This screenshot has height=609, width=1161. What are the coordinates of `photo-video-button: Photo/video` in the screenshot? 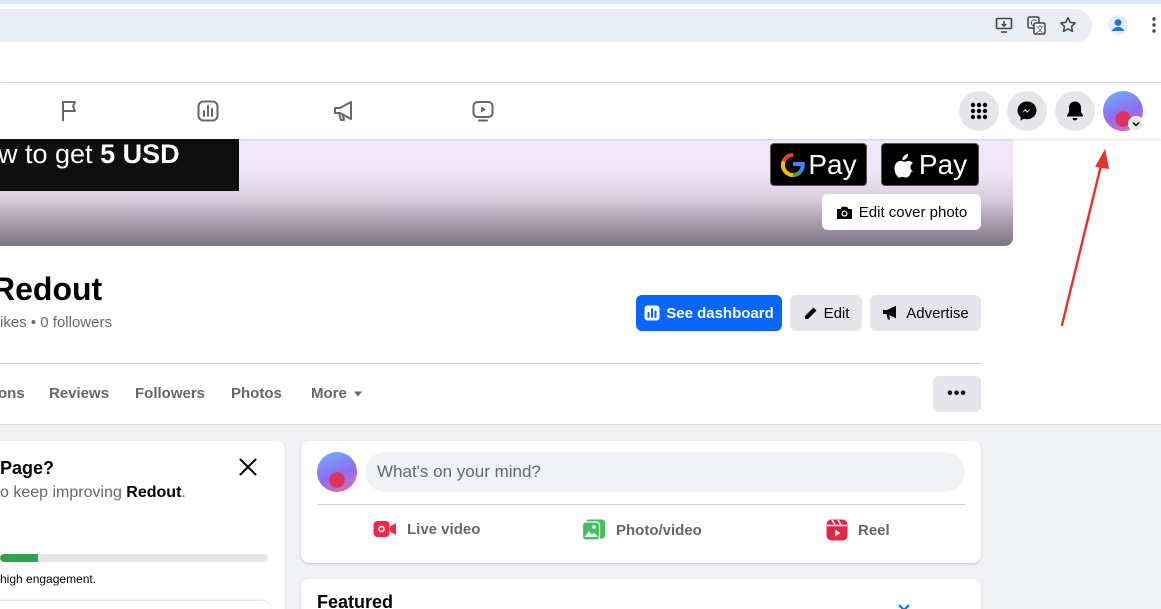 It's located at (642, 530).